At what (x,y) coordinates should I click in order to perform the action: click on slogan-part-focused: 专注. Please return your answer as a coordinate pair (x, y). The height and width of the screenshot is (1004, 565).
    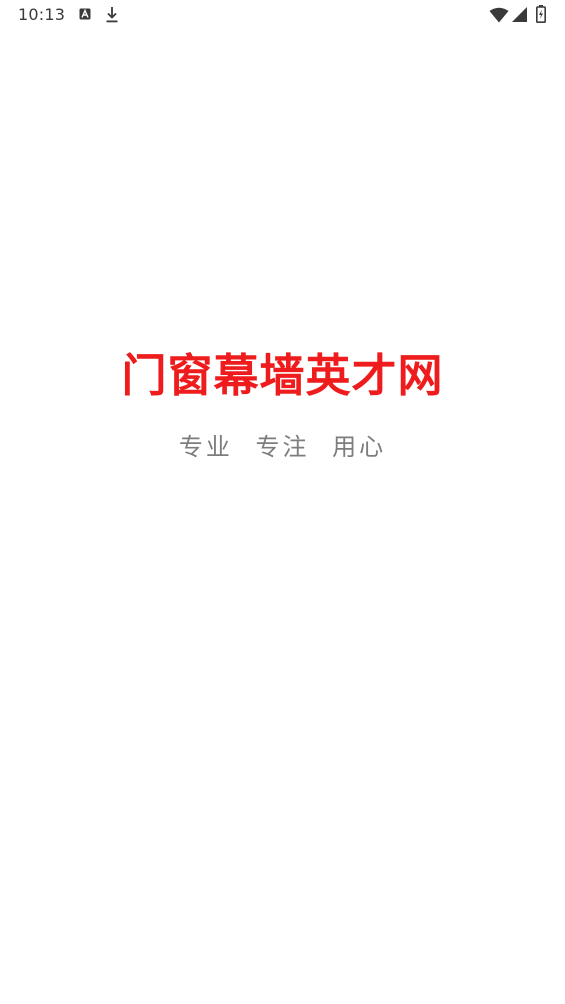
    Looking at the image, I should click on (282, 447).